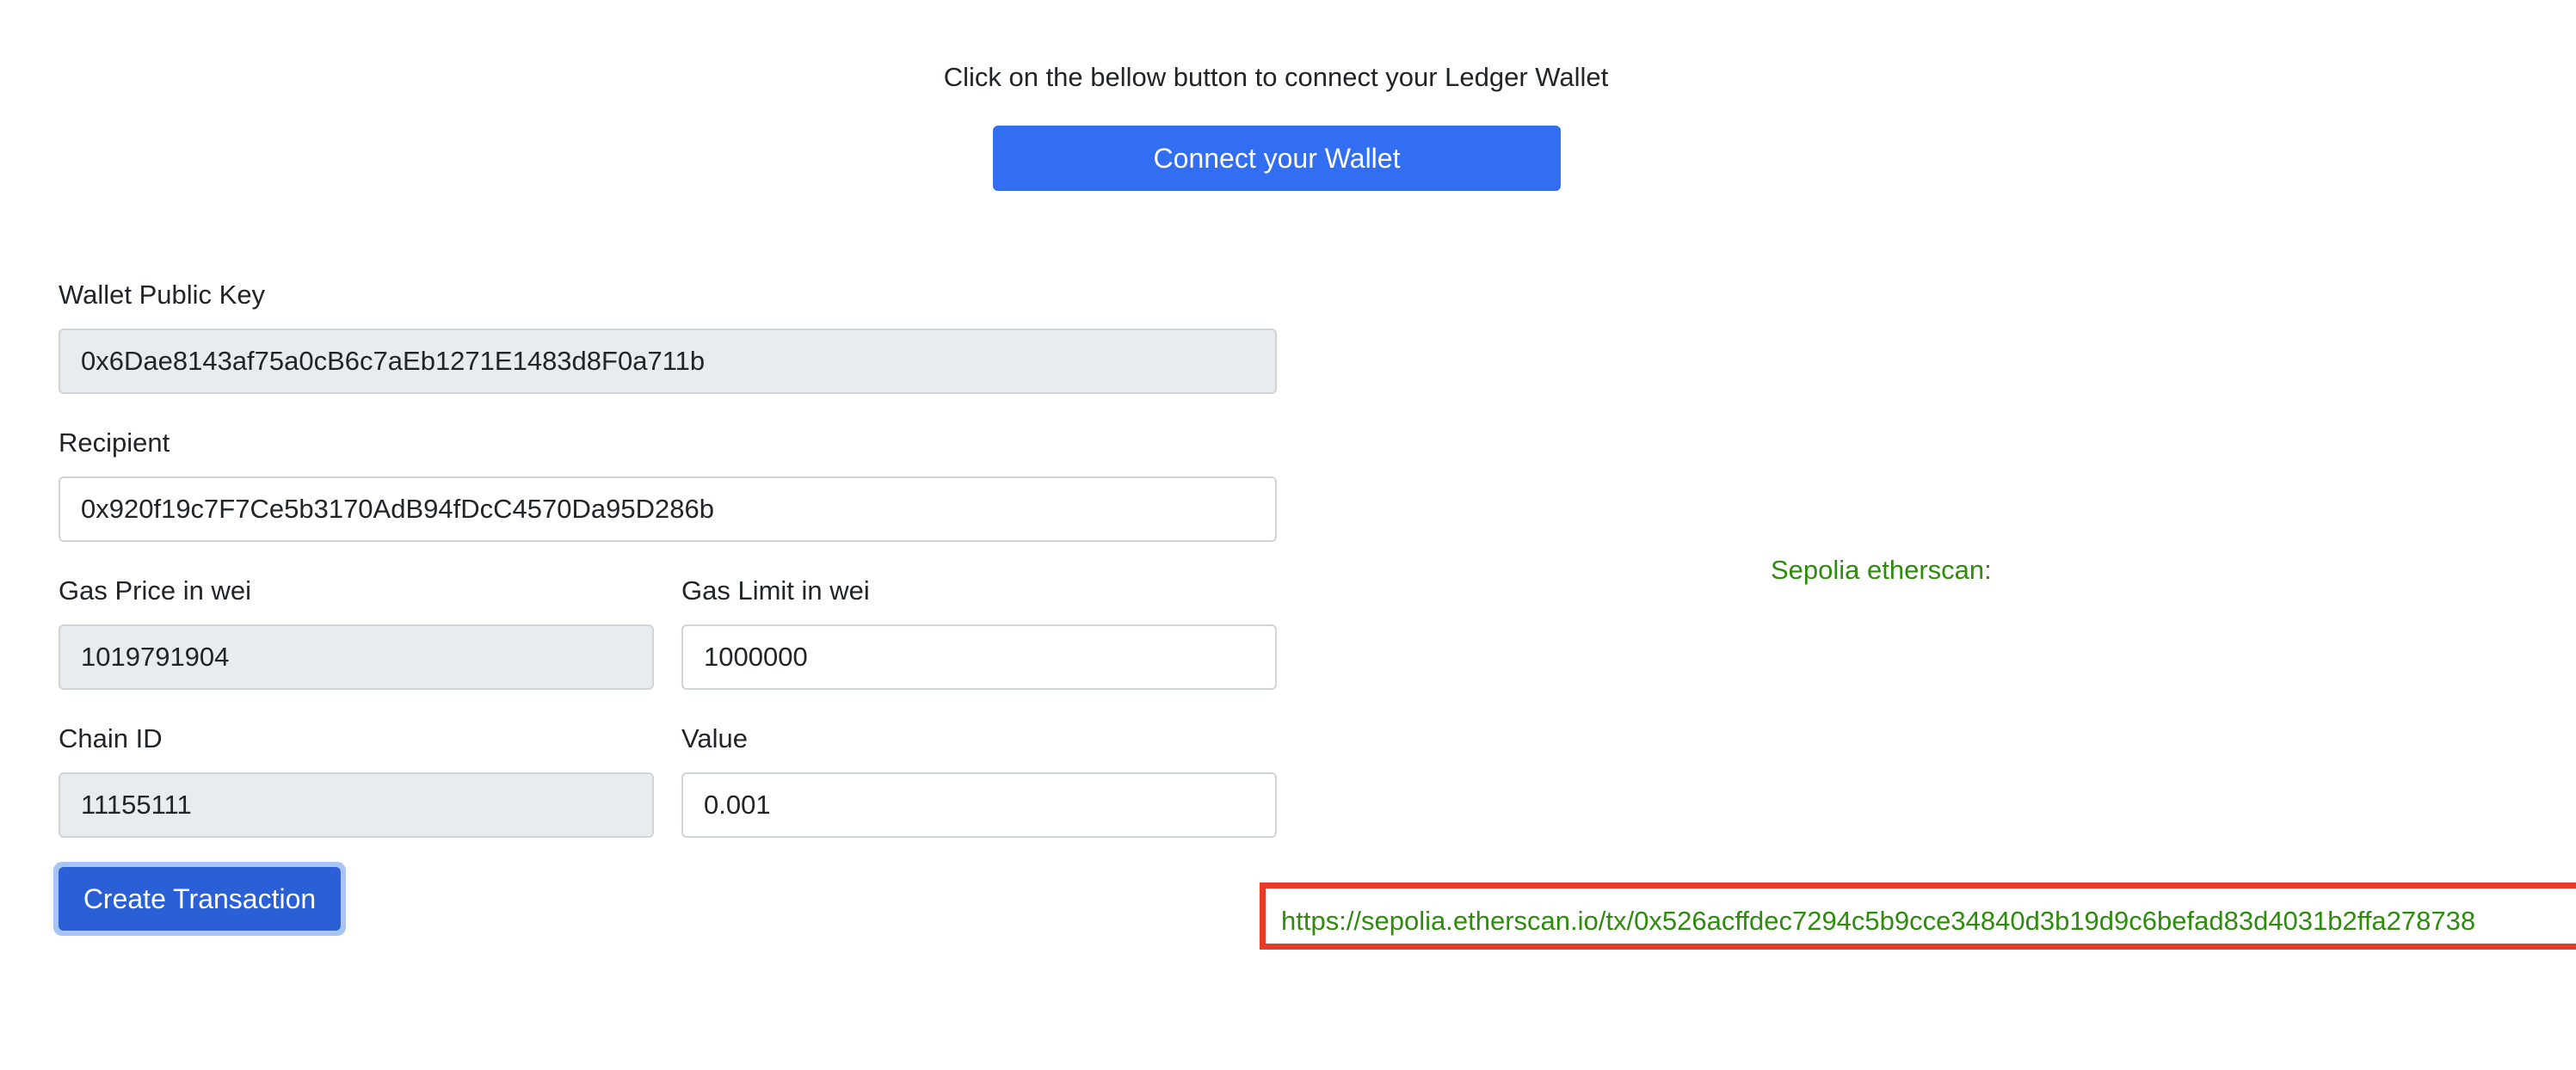 This screenshot has width=2576, height=1070. What do you see at coordinates (1277, 158) in the screenshot?
I see `connect-wallet-button: Connect your Wallet` at bounding box center [1277, 158].